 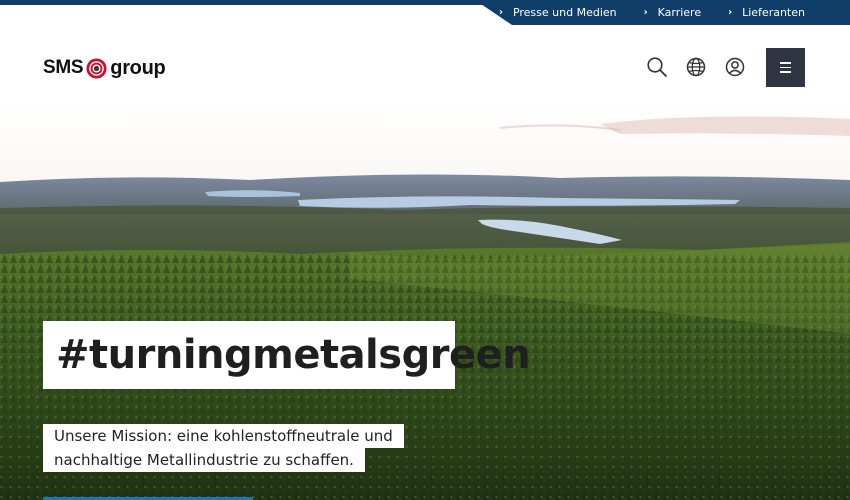 I want to click on user-icon, so click(x=735, y=67).